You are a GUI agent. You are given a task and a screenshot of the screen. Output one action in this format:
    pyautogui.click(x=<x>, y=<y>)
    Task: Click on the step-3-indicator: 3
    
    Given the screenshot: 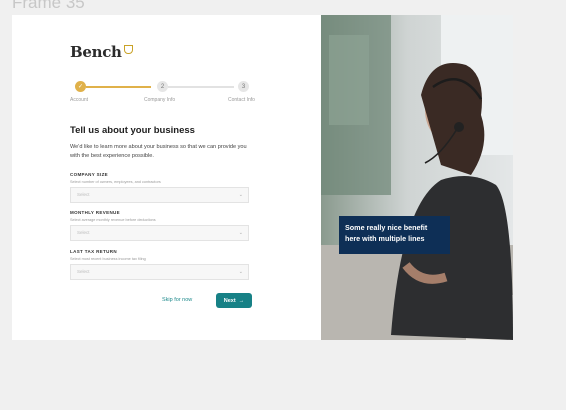 What is the action you would take?
    pyautogui.click(x=243, y=86)
    